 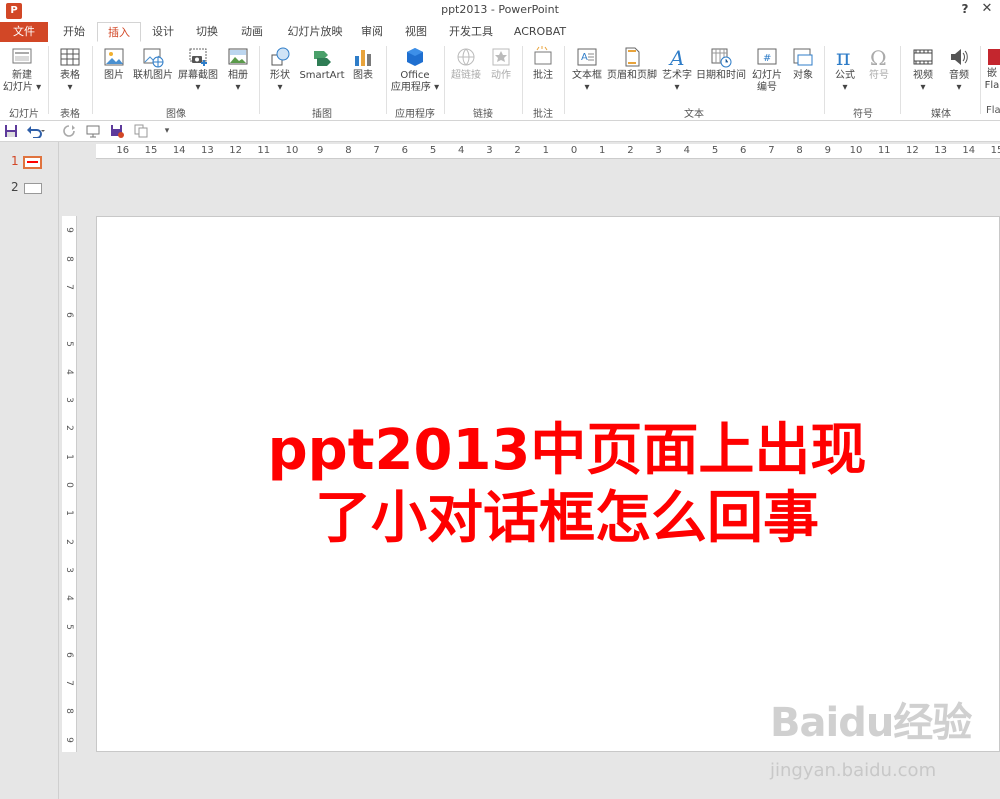 What do you see at coordinates (959, 70) in the screenshot?
I see `audio-button: 音频 ▾` at bounding box center [959, 70].